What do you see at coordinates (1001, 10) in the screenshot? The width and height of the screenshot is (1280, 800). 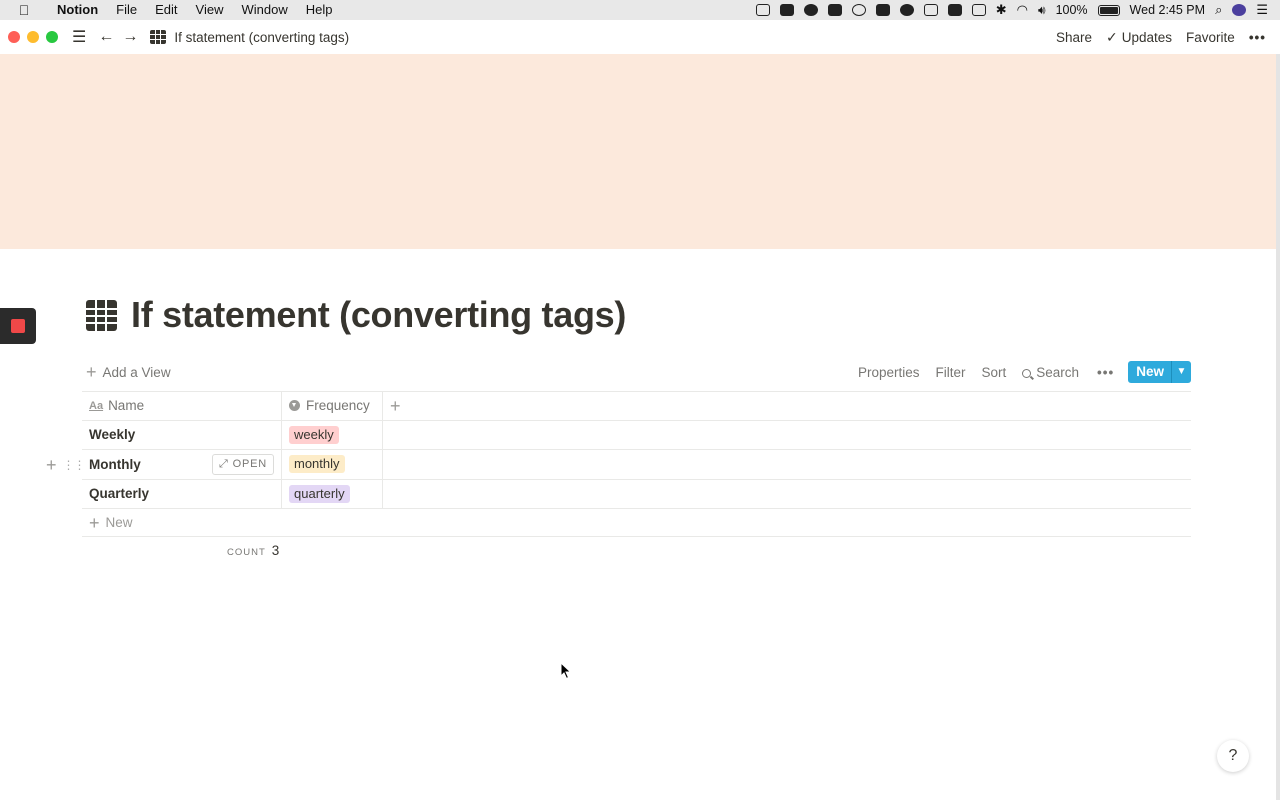 I see `bluetooth-icon: ✱` at bounding box center [1001, 10].